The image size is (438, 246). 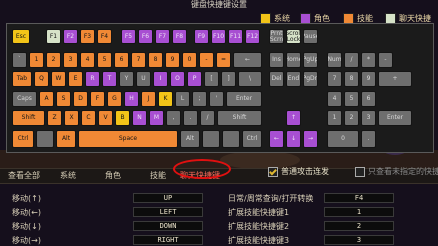 I want to click on key-space: Space, so click(x=128, y=139).